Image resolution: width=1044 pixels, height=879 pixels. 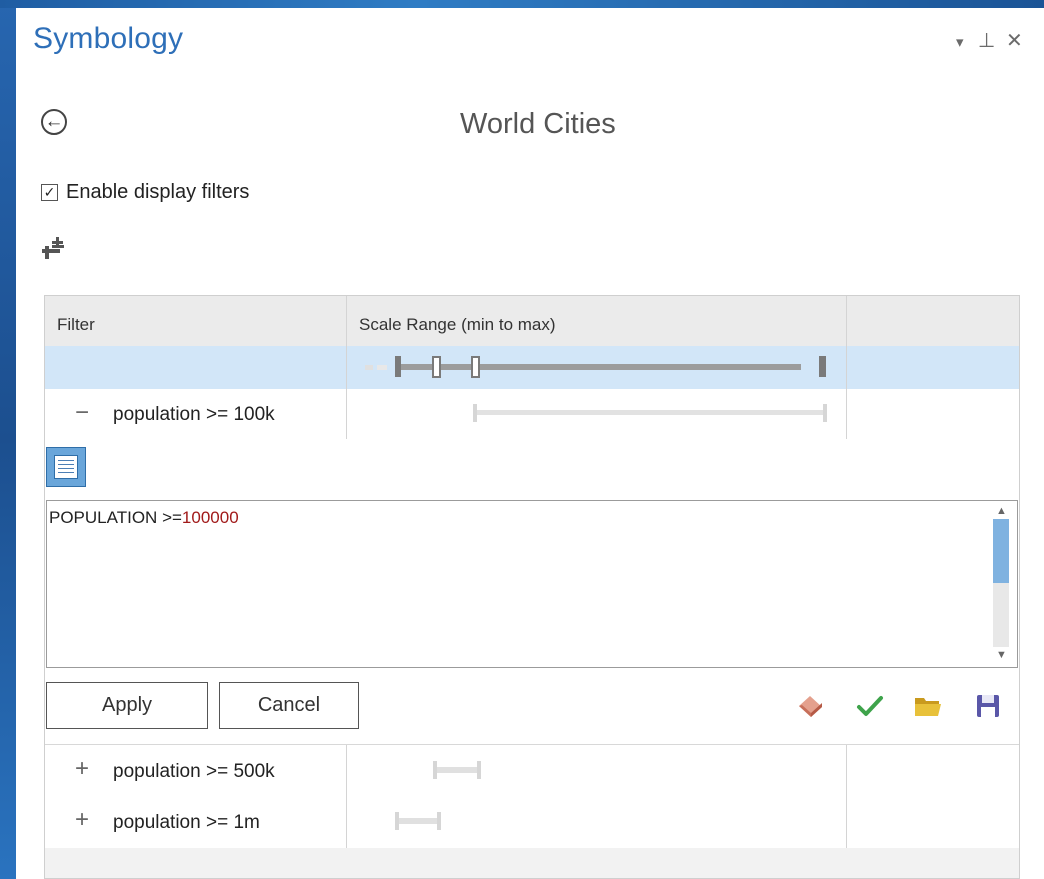 I want to click on folder-open-icon, so click(x=928, y=706).